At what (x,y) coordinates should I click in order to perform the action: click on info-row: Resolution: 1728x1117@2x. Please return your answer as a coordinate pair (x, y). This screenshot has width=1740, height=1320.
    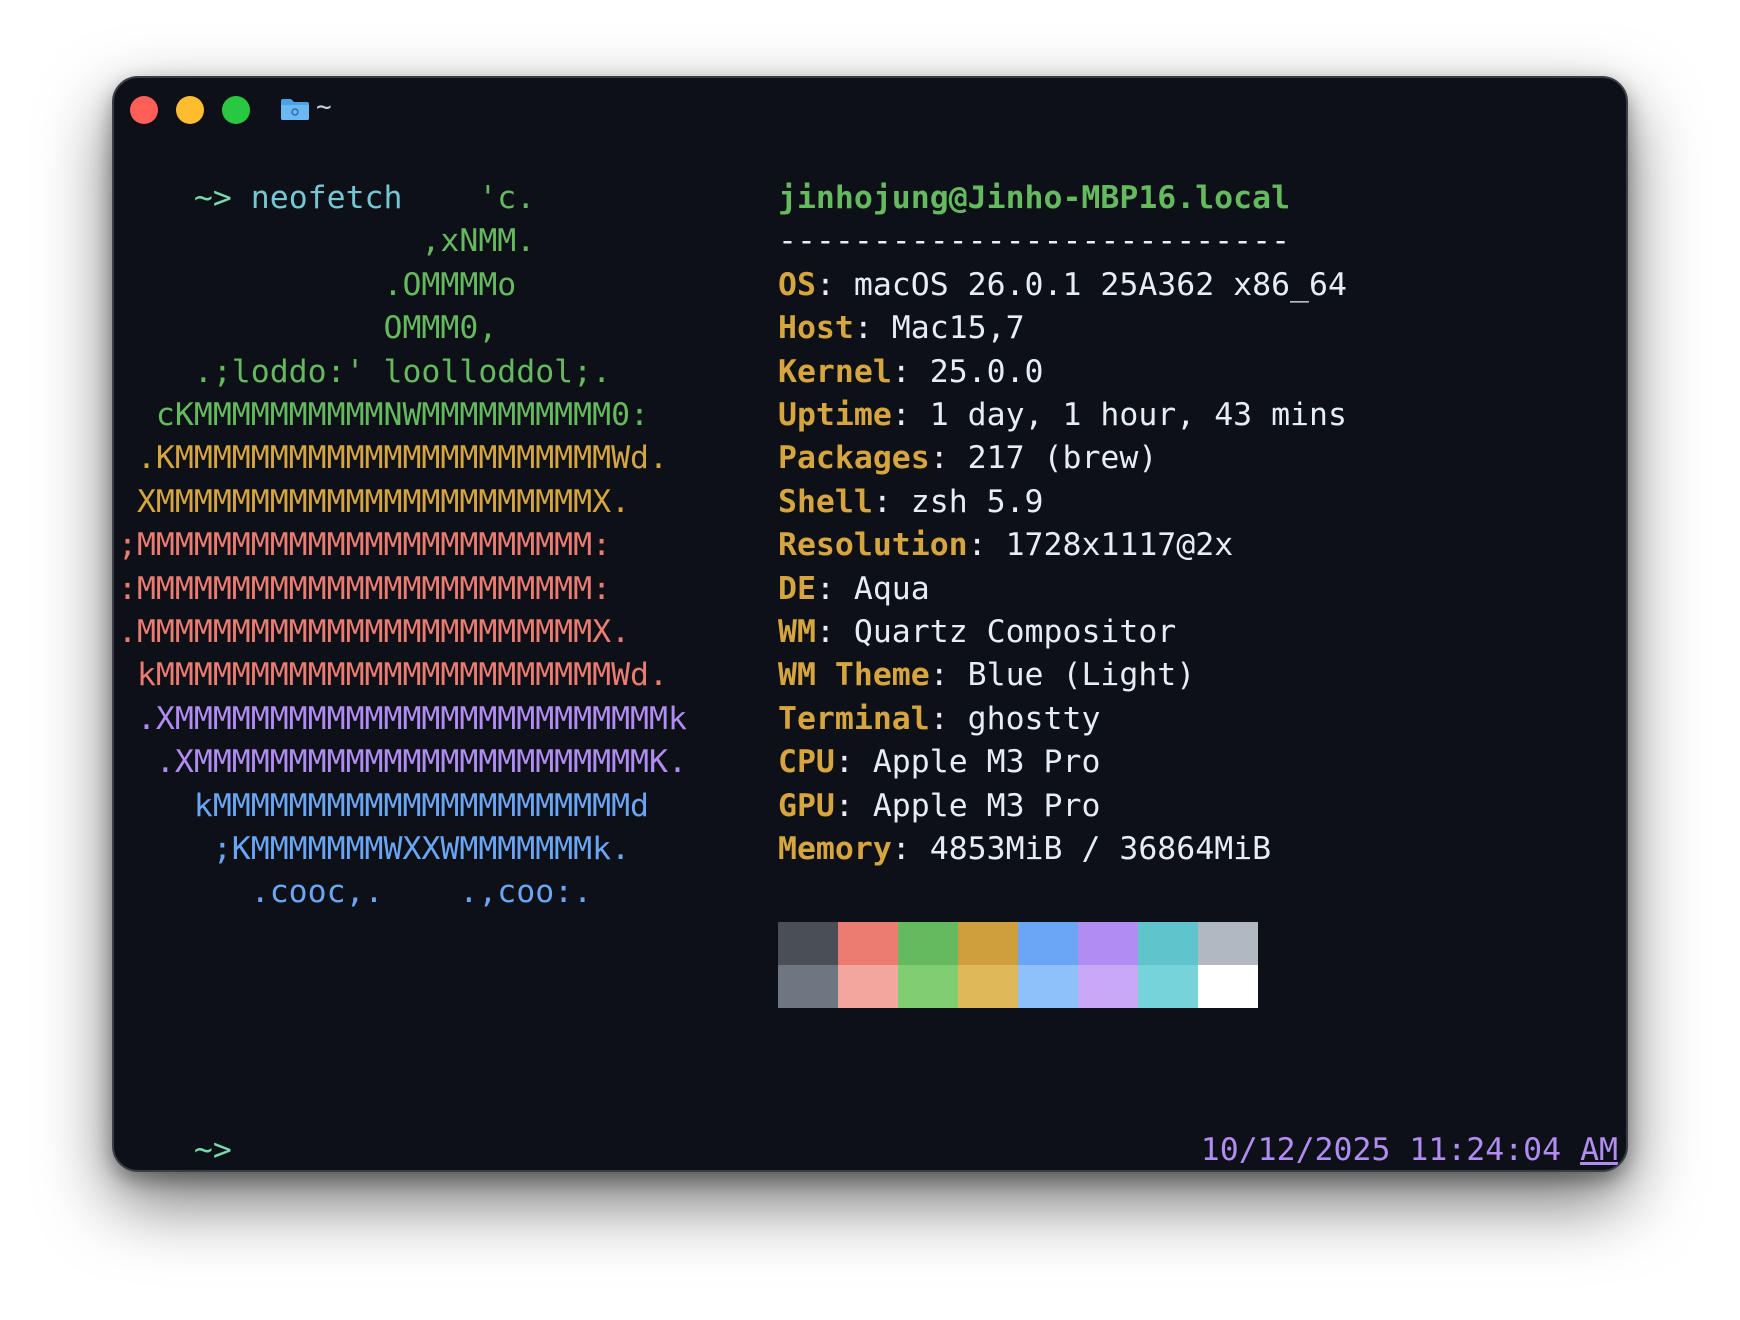
    Looking at the image, I should click on (1006, 545).